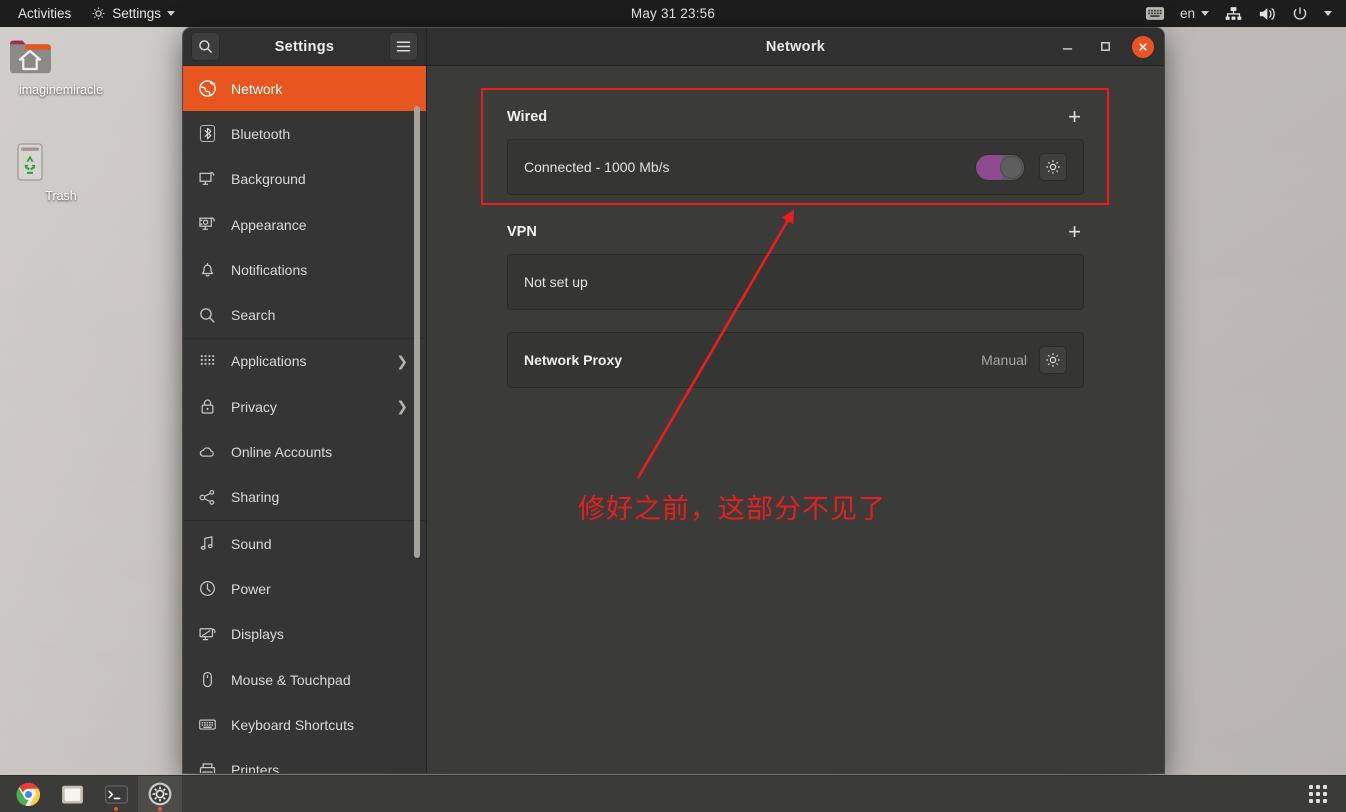 The width and height of the screenshot is (1346, 812). I want to click on sidebar-item-label: Power, so click(251, 588).